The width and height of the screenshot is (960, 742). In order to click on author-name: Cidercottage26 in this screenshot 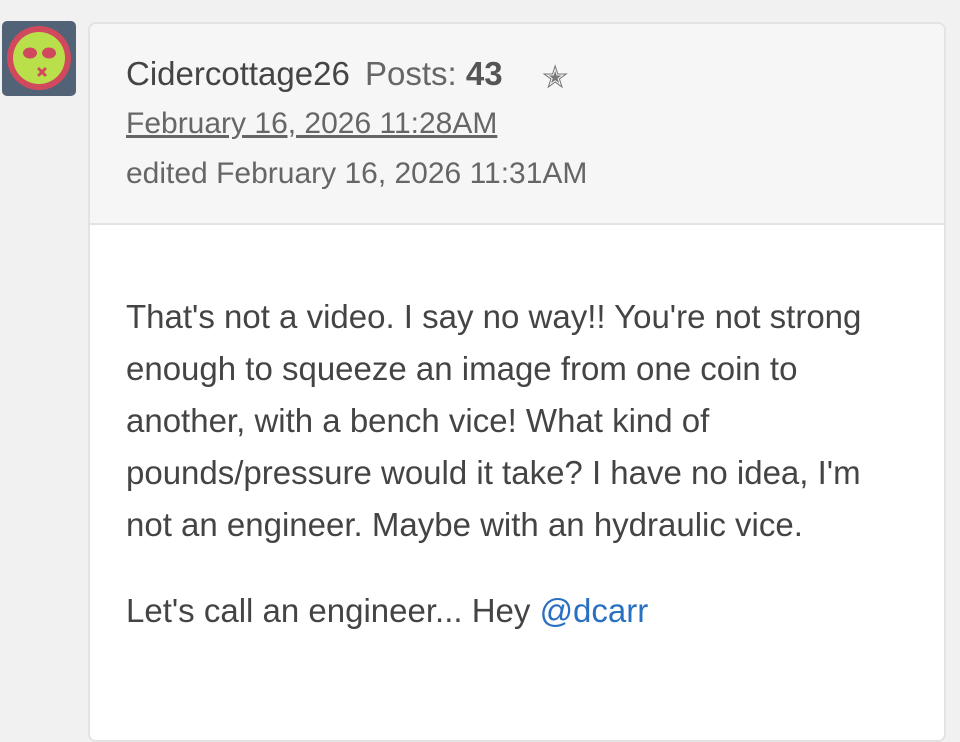, I will do `click(238, 73)`.